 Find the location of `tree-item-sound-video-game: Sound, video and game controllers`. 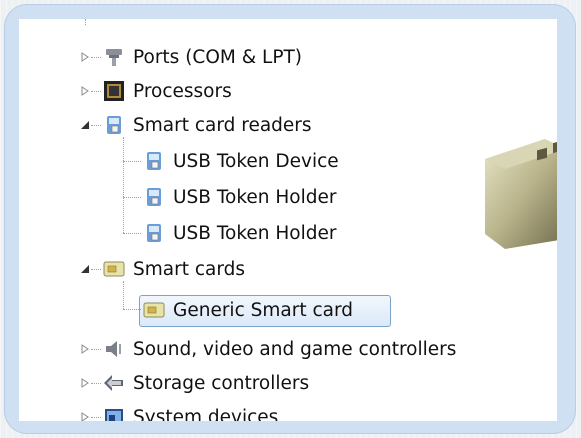

tree-item-sound-video-game: Sound, video and game controllers is located at coordinates (279, 349).